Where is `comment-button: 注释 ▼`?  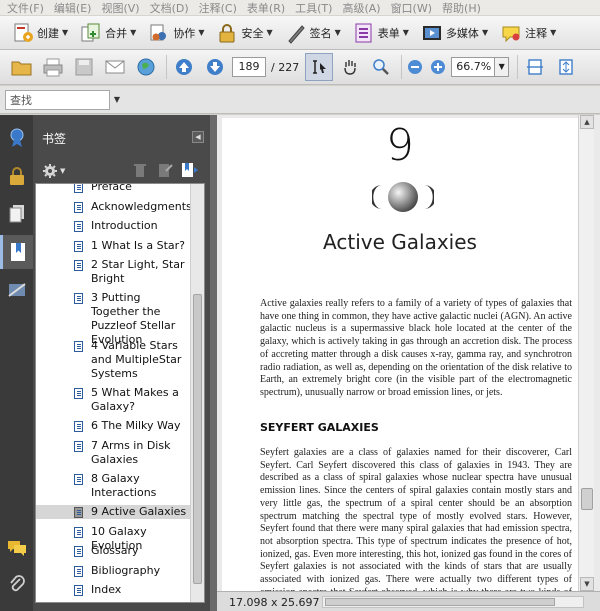
comment-button: 注释 ▼ is located at coordinates (528, 33).